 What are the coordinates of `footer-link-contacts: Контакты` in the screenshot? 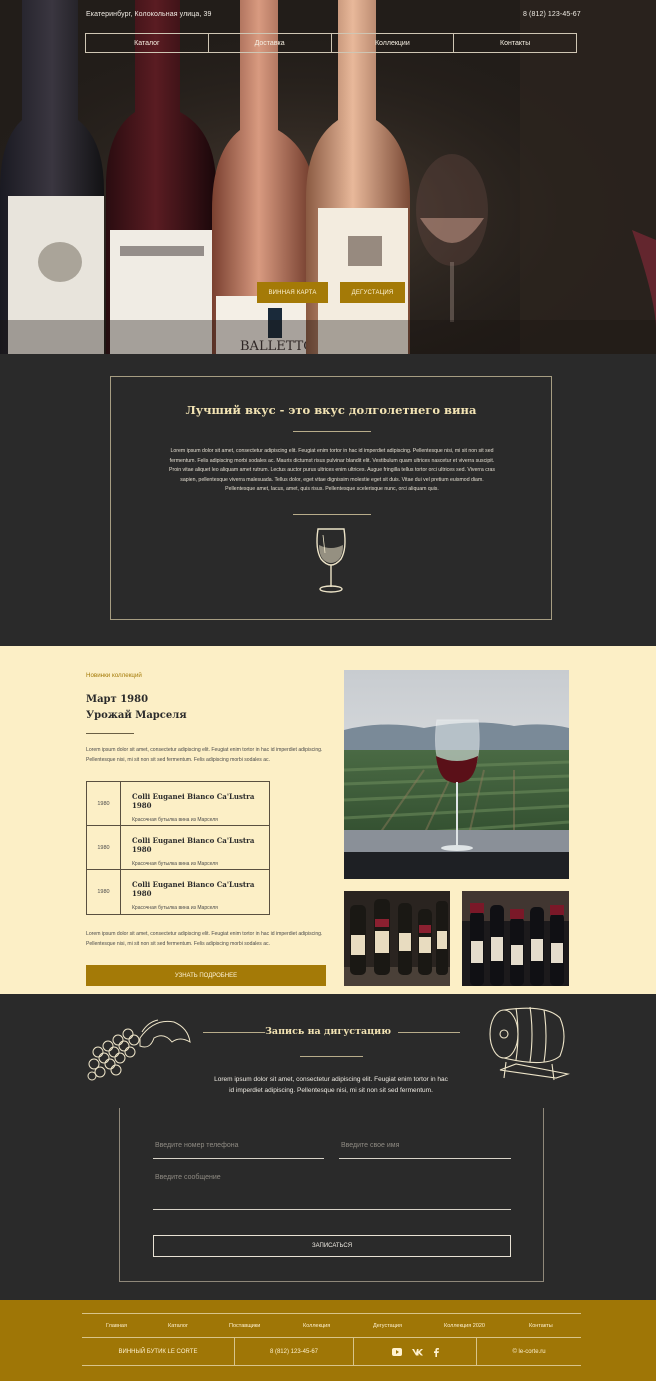 It's located at (541, 1326).